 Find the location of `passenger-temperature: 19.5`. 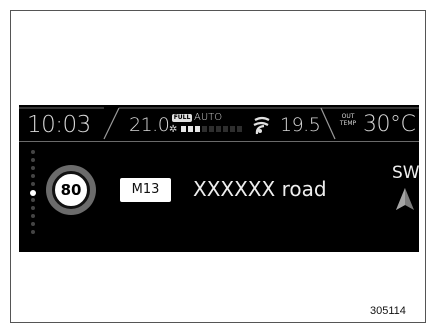

passenger-temperature: 19.5 is located at coordinates (300, 125).